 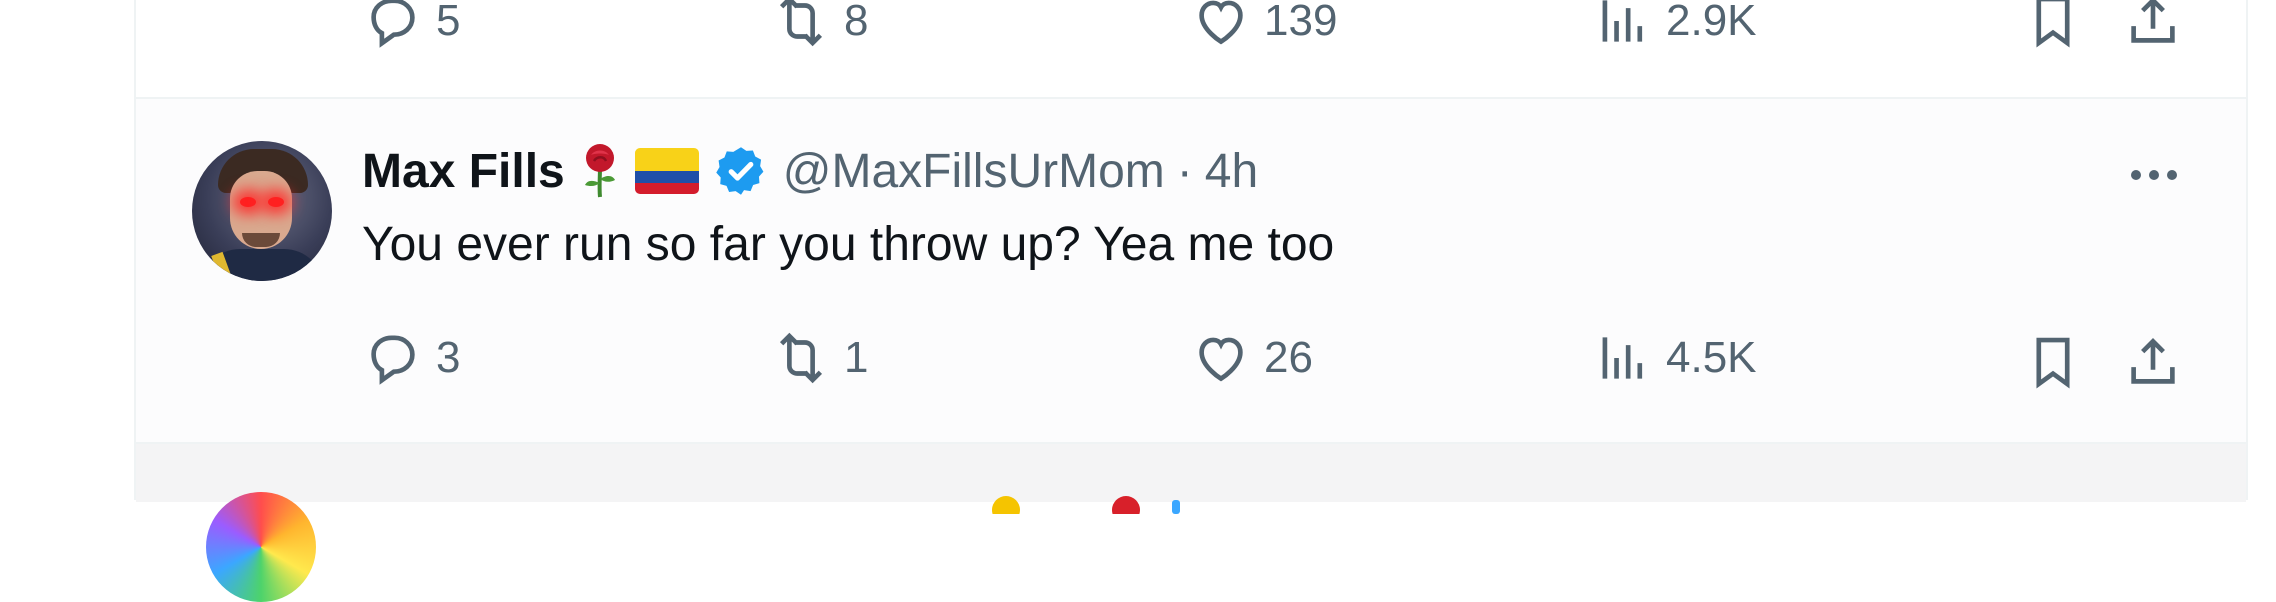 I want to click on views-count: 4.5K, so click(x=1711, y=357).